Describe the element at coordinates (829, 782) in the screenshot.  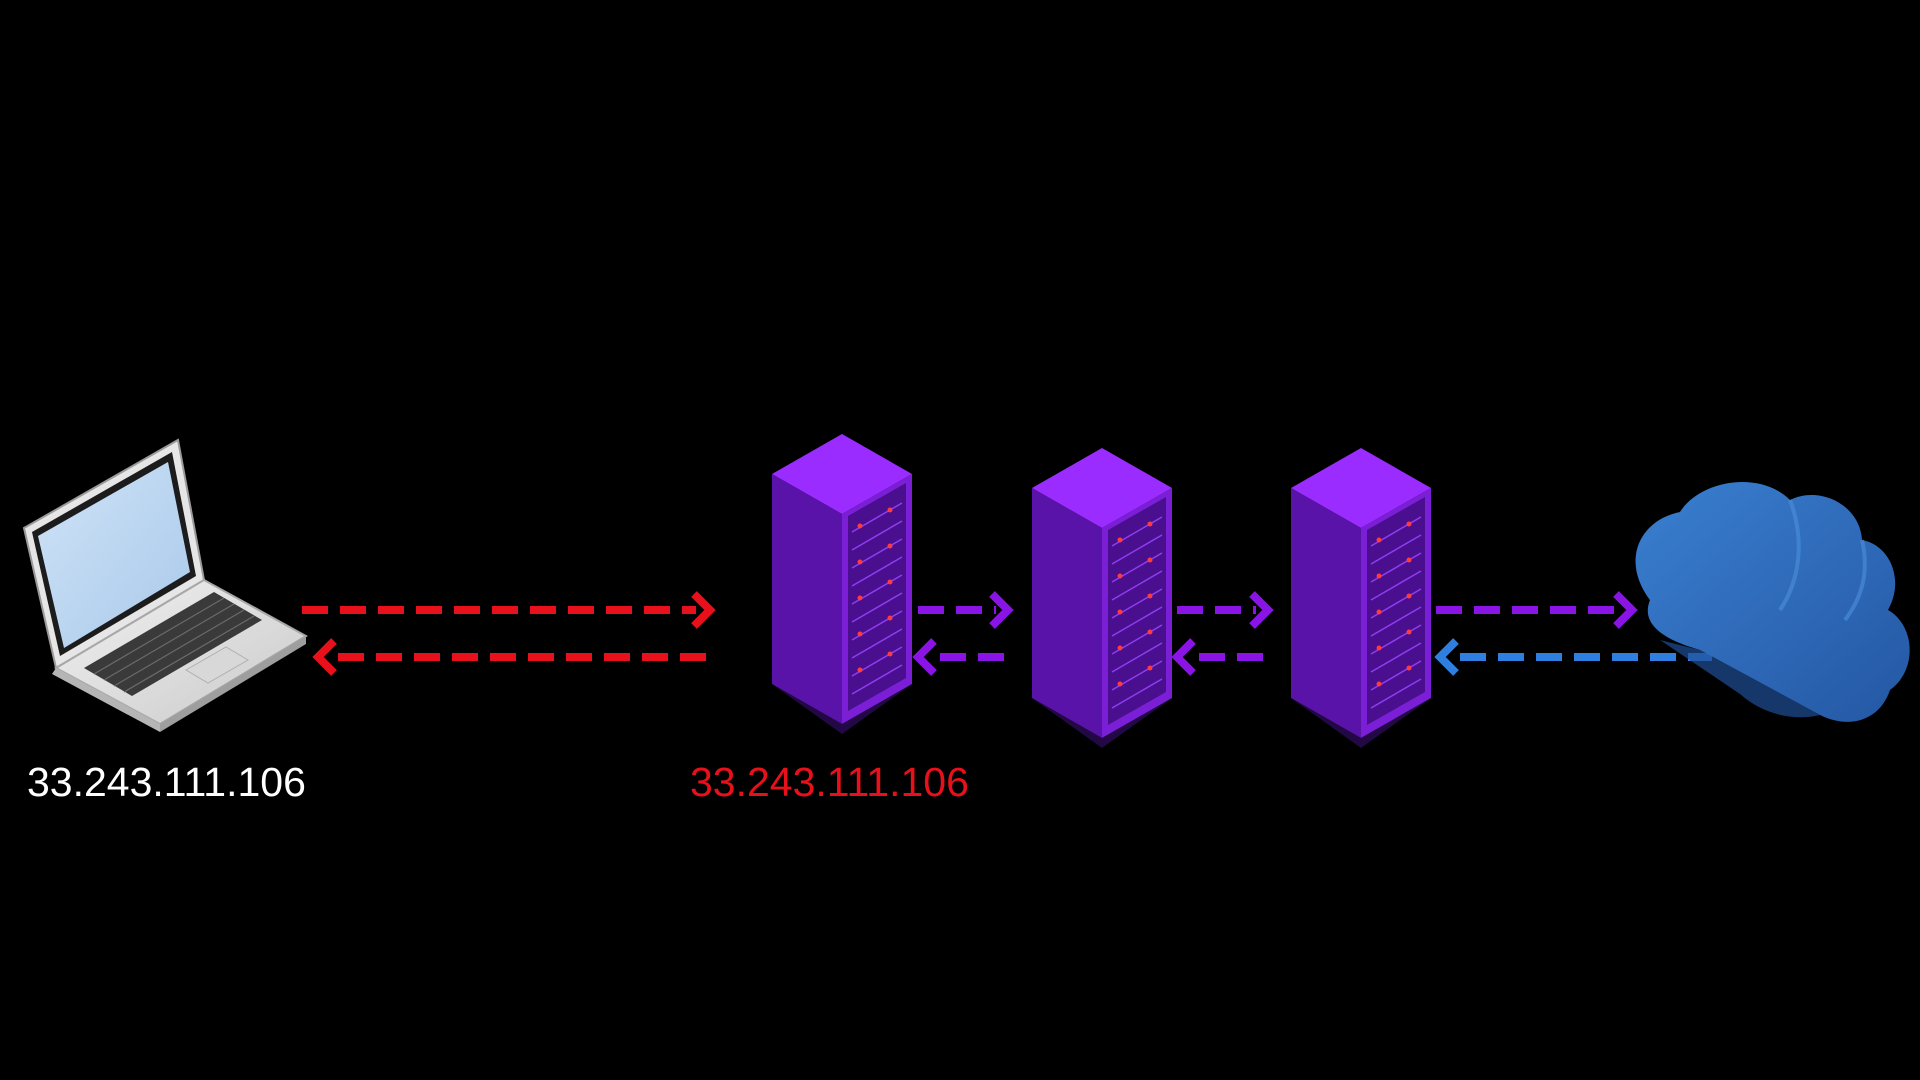
I see `entry-node-ip-label: 33.243.111.106` at that location.